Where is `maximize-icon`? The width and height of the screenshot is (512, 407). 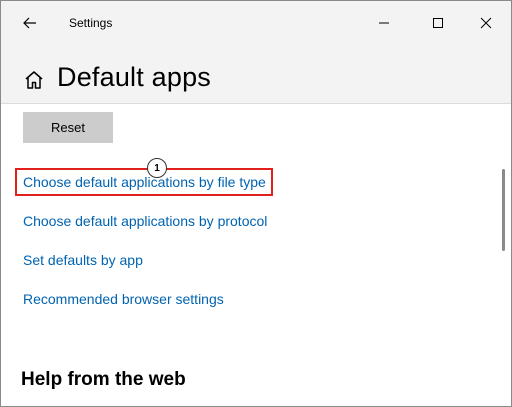 maximize-icon is located at coordinates (438, 23).